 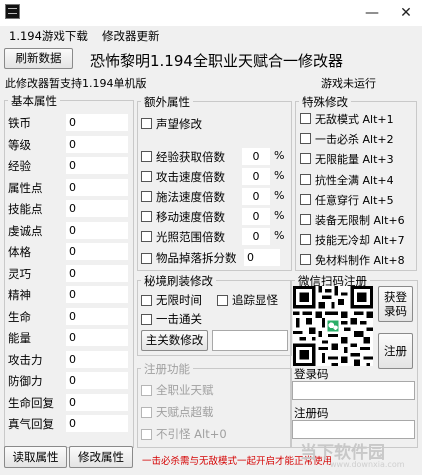 I want to click on basic-attribute-label: 精神, so click(x=19, y=295).